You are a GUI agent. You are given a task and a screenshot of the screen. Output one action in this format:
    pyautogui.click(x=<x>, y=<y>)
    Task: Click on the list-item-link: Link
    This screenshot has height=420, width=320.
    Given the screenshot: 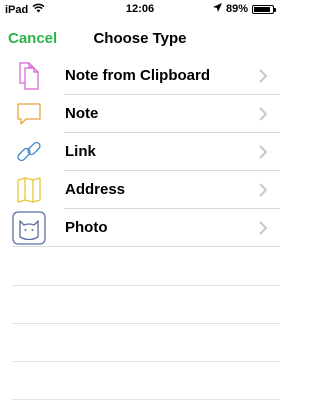 What is the action you would take?
    pyautogui.click(x=140, y=152)
    